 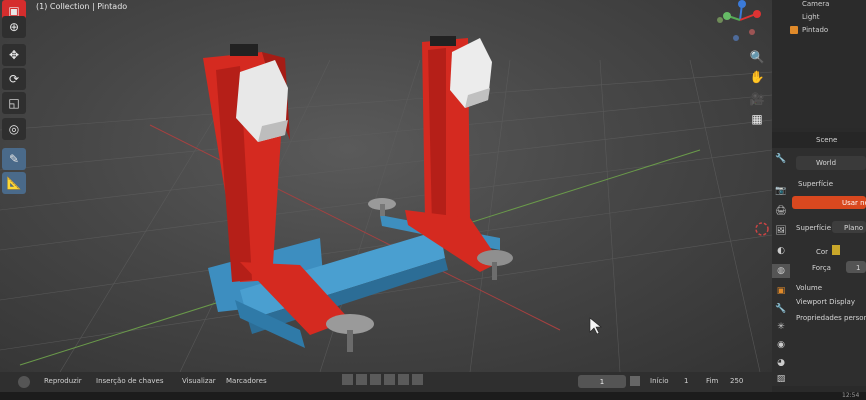 What do you see at coordinates (781, 363) in the screenshot?
I see `material-tab-icon: ◕` at bounding box center [781, 363].